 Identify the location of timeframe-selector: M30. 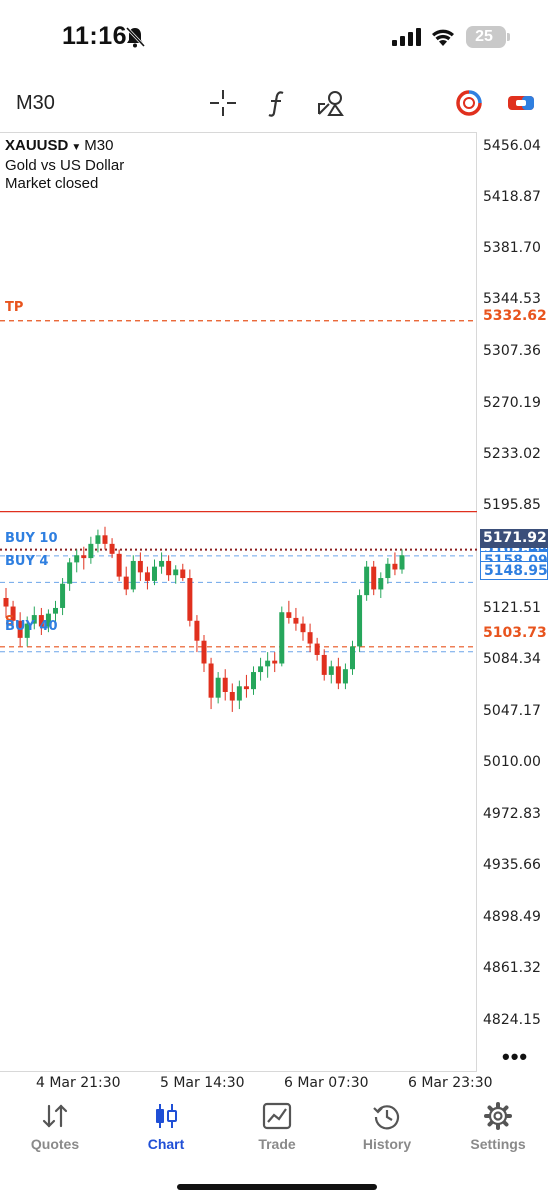
(35, 103).